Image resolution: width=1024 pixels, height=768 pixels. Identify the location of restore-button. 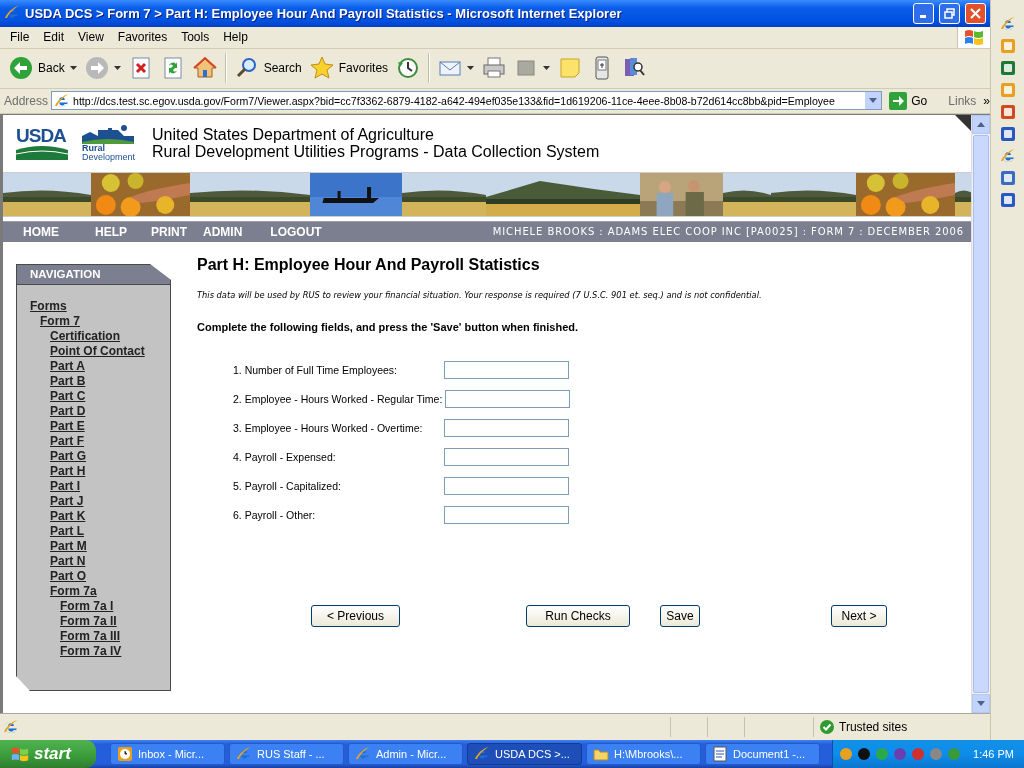
(949, 13).